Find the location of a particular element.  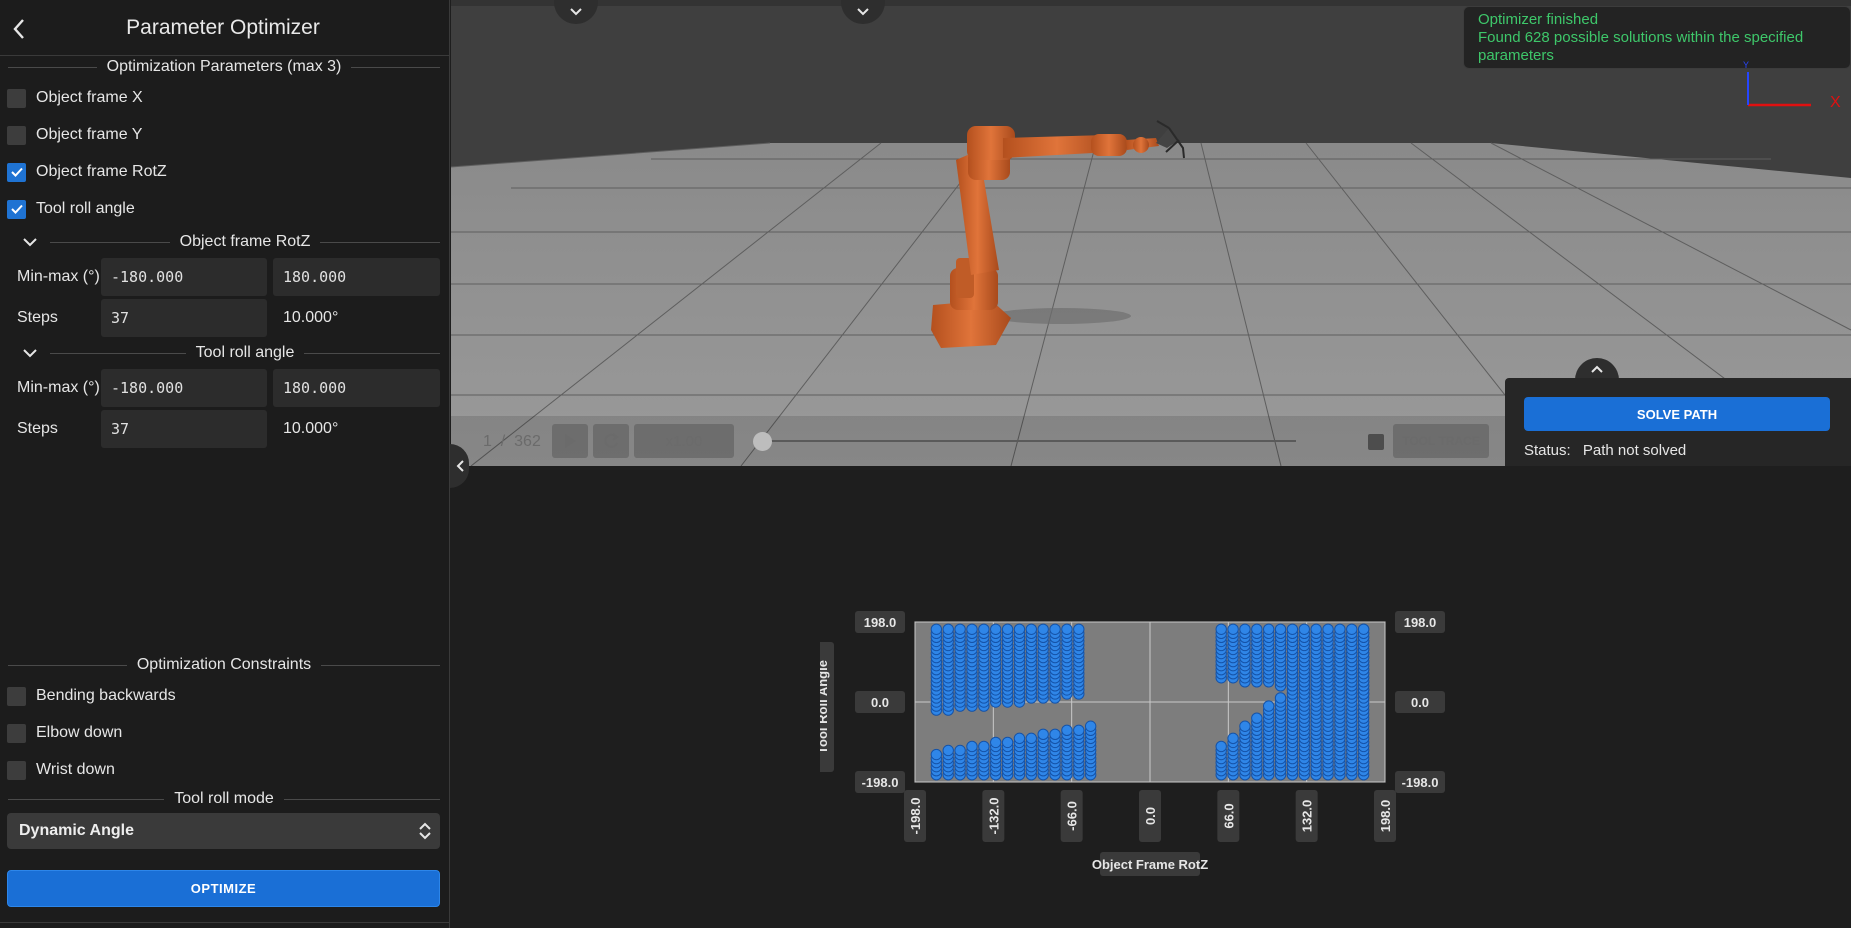

steps-label: Steps is located at coordinates (37, 428).